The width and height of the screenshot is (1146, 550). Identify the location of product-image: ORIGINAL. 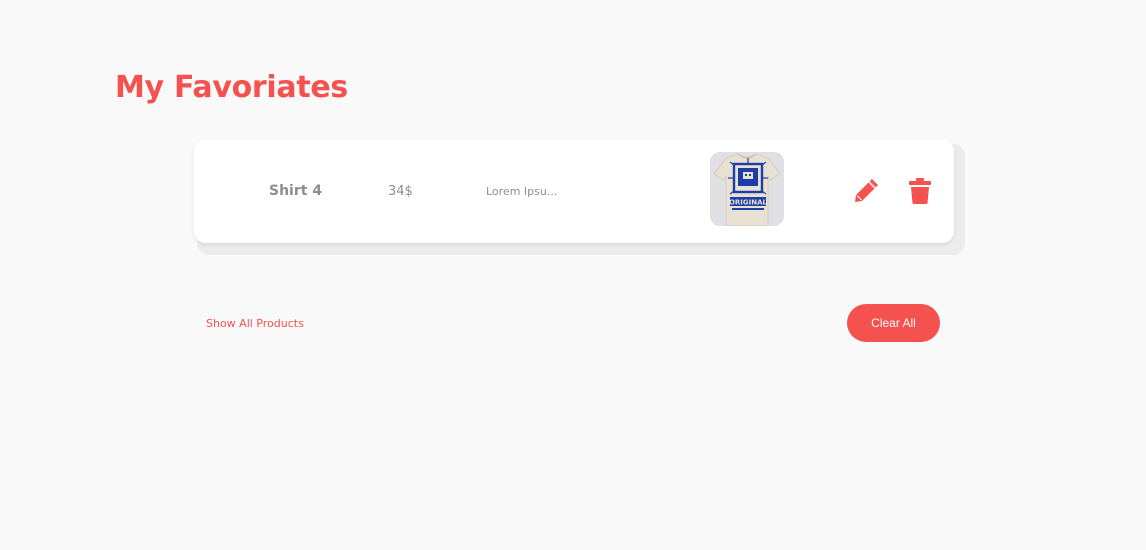
(747, 189).